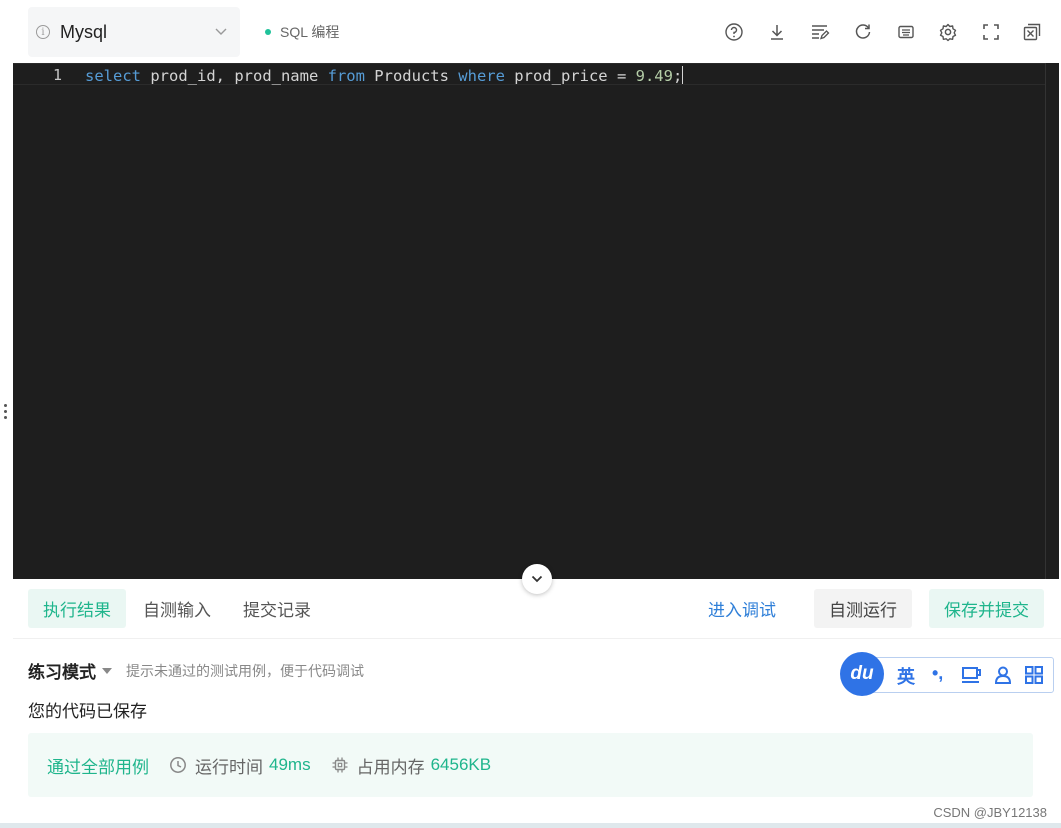  What do you see at coordinates (290, 764) in the screenshot?
I see `runtime-value: 49ms` at bounding box center [290, 764].